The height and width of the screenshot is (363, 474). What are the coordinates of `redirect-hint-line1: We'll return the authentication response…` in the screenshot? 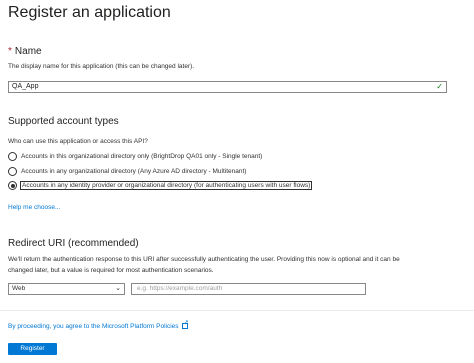 It's located at (204, 259).